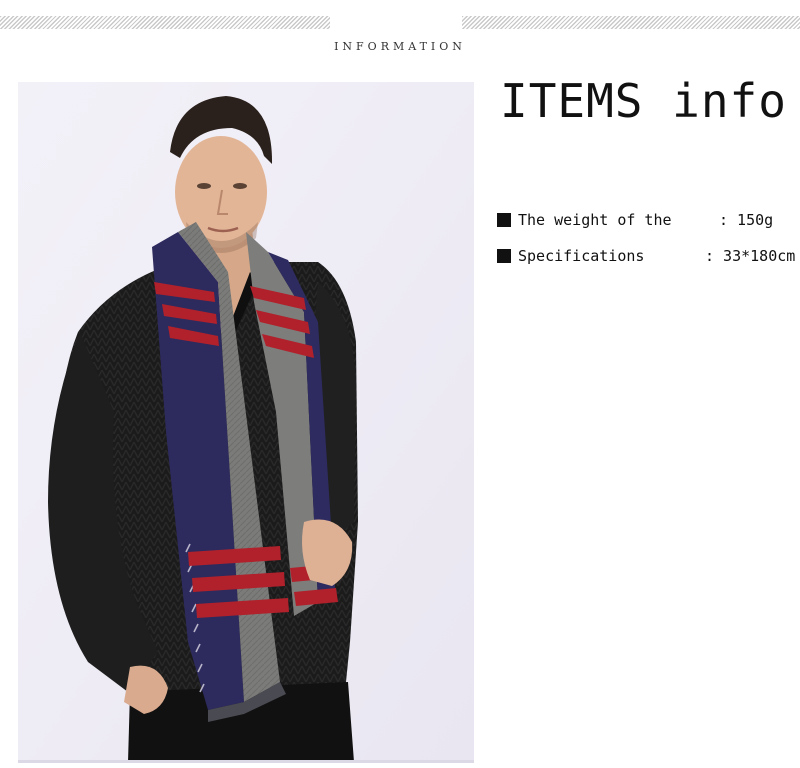 This screenshot has height=768, width=800. Describe the element at coordinates (595, 220) in the screenshot. I see `spec-label: The weight of the` at that location.